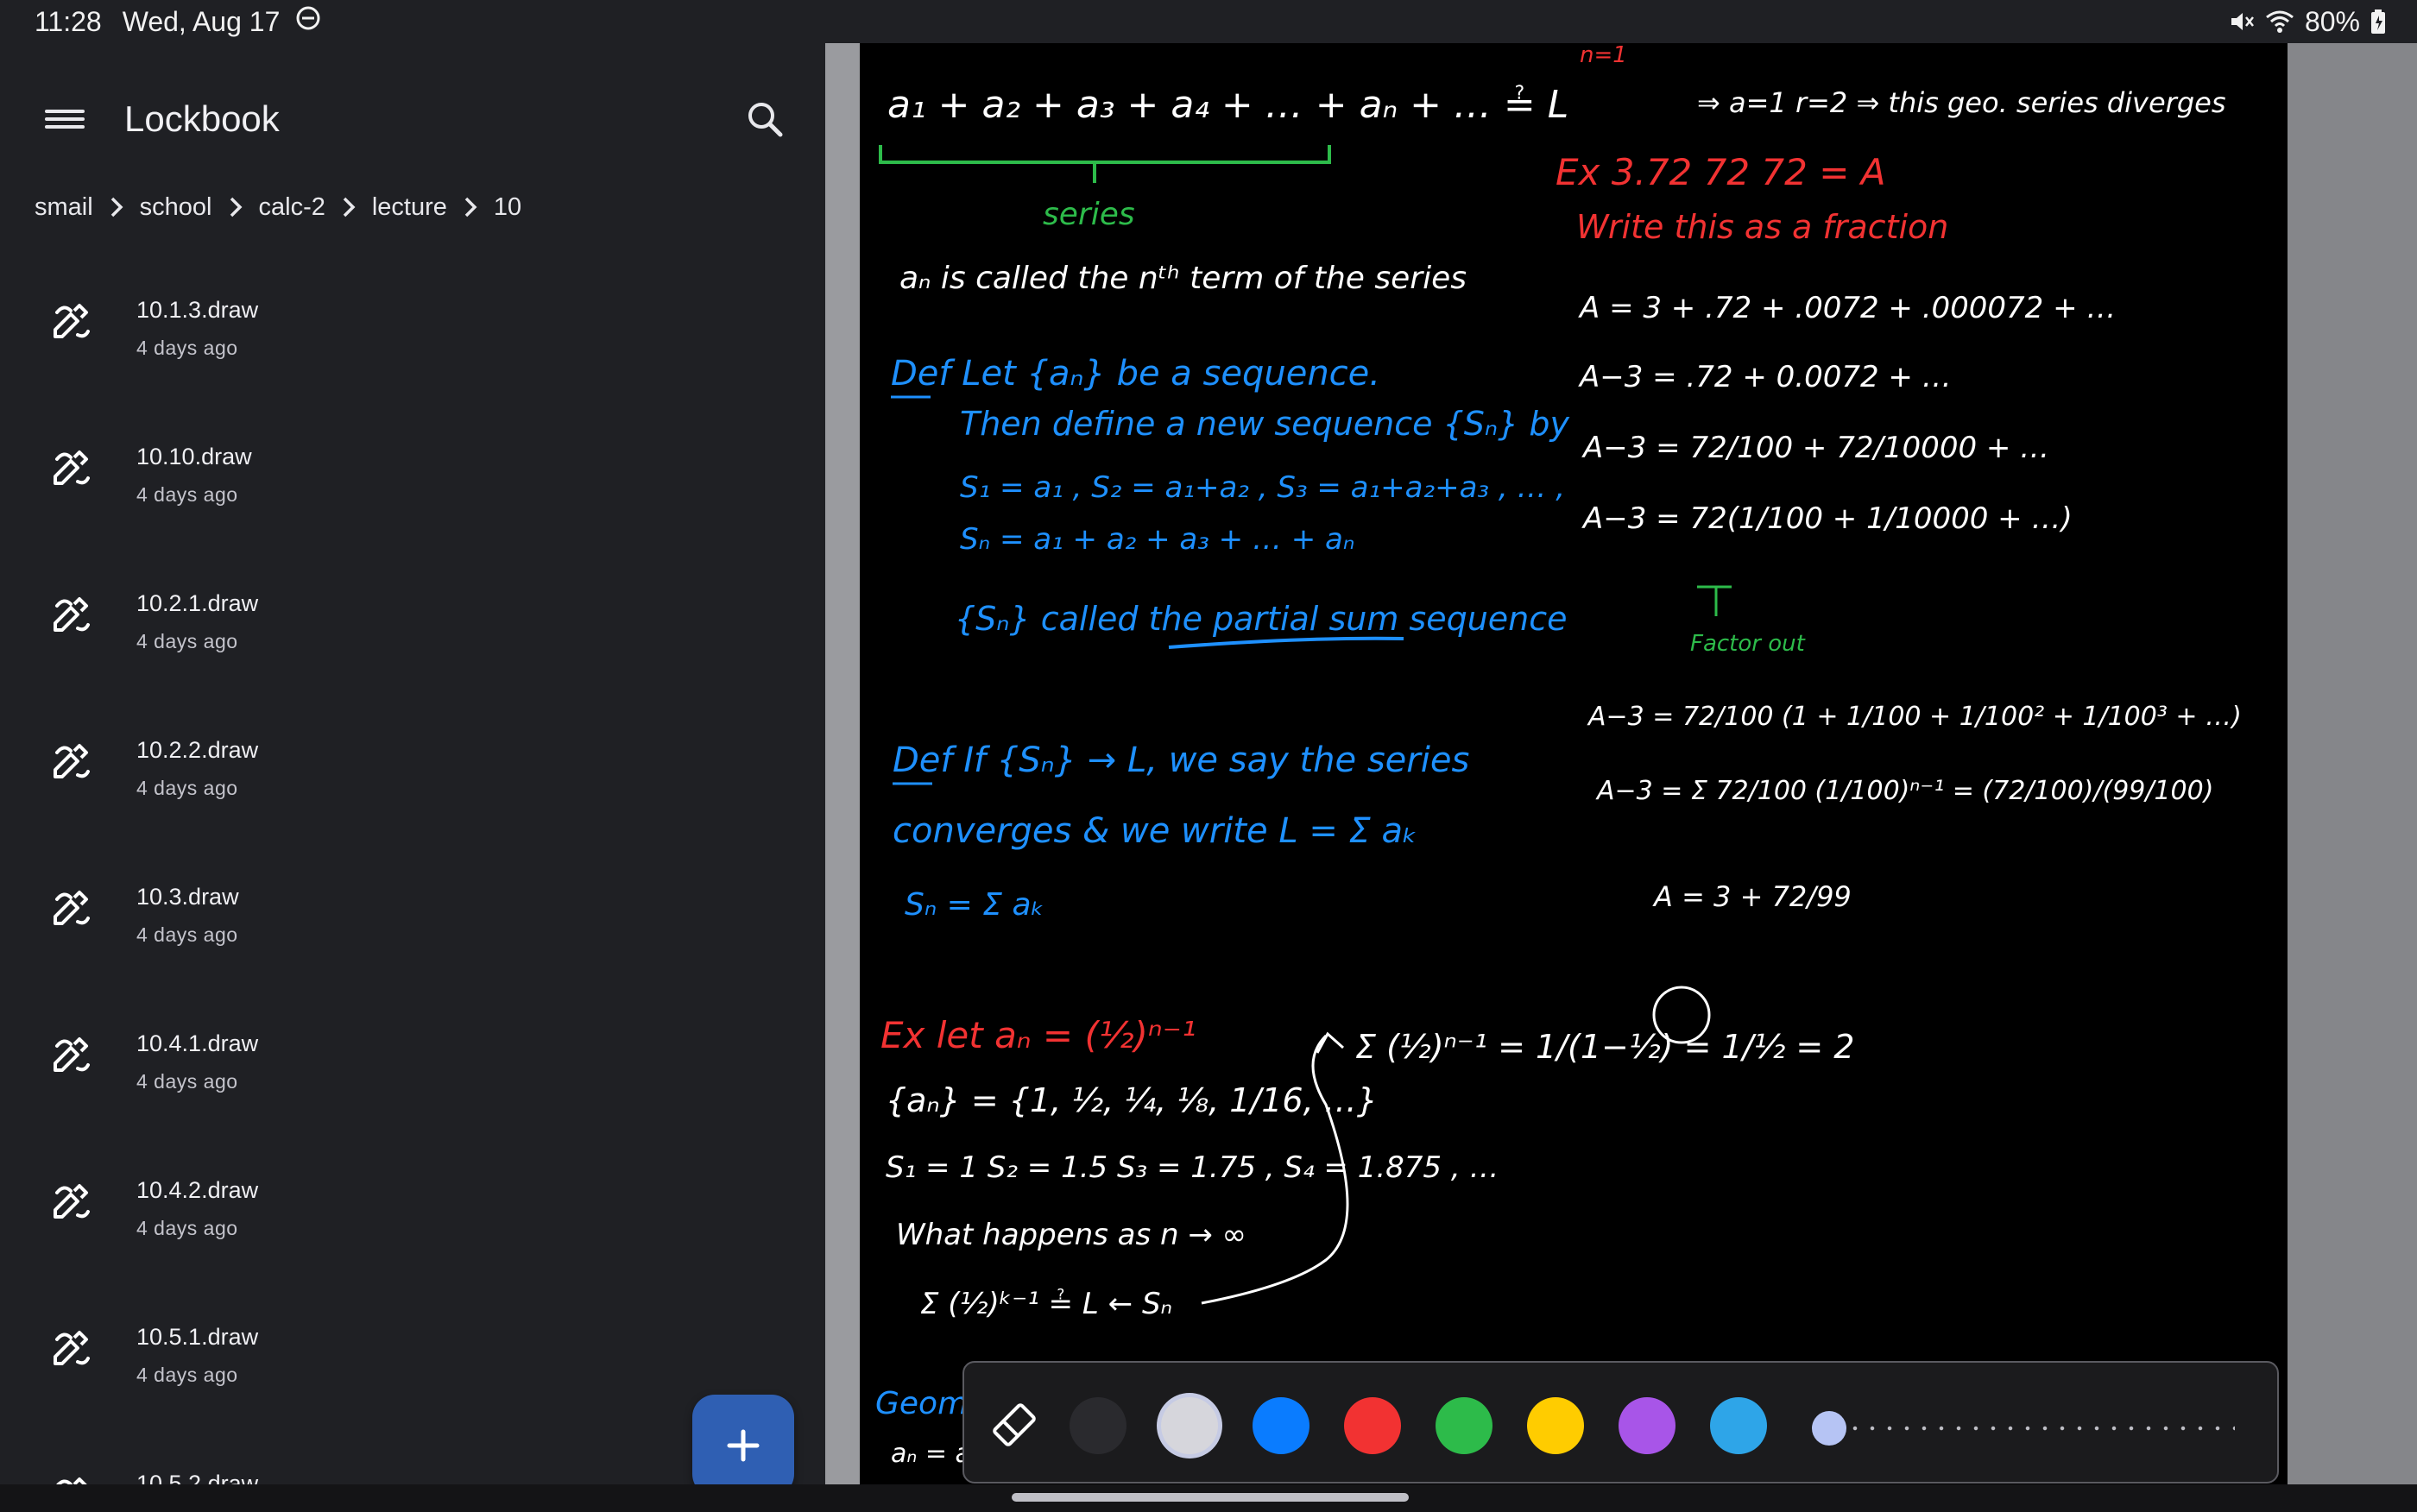  Describe the element at coordinates (412, 121) in the screenshot. I see `app-bar: Lockbook` at that location.